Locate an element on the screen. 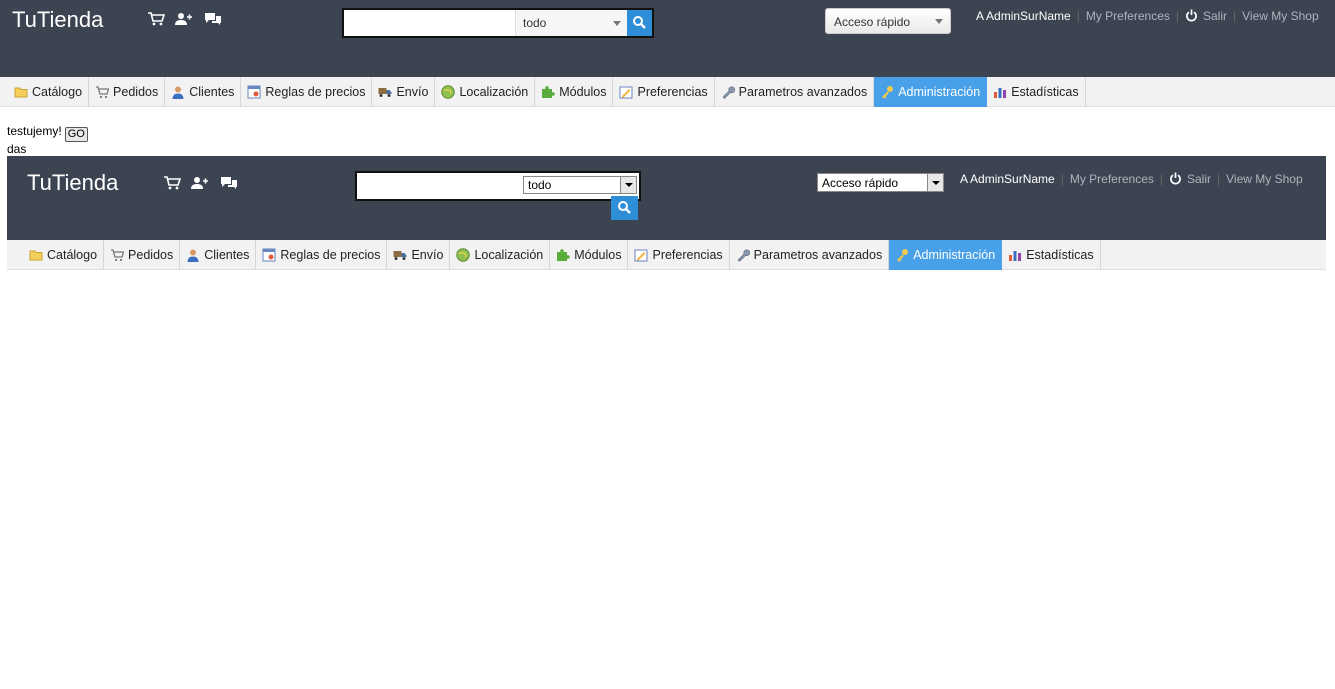  globe-icon is located at coordinates (463, 255).